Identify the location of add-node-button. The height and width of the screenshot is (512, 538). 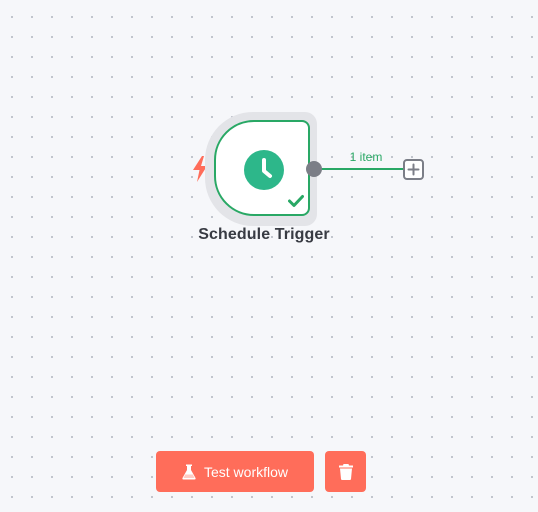
(413, 169).